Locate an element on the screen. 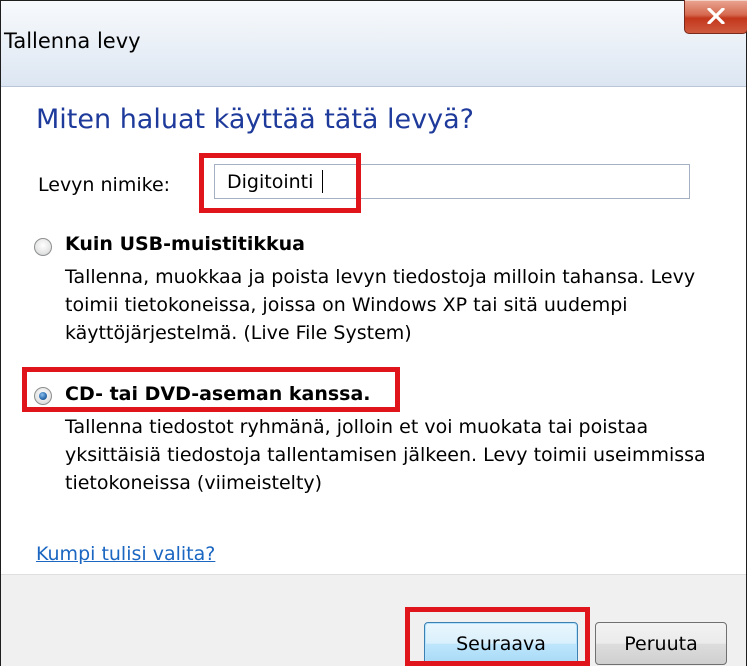 This screenshot has height=666, width=747. which-to-choose-link: Kumpi tulisi valita? is located at coordinates (125, 554).